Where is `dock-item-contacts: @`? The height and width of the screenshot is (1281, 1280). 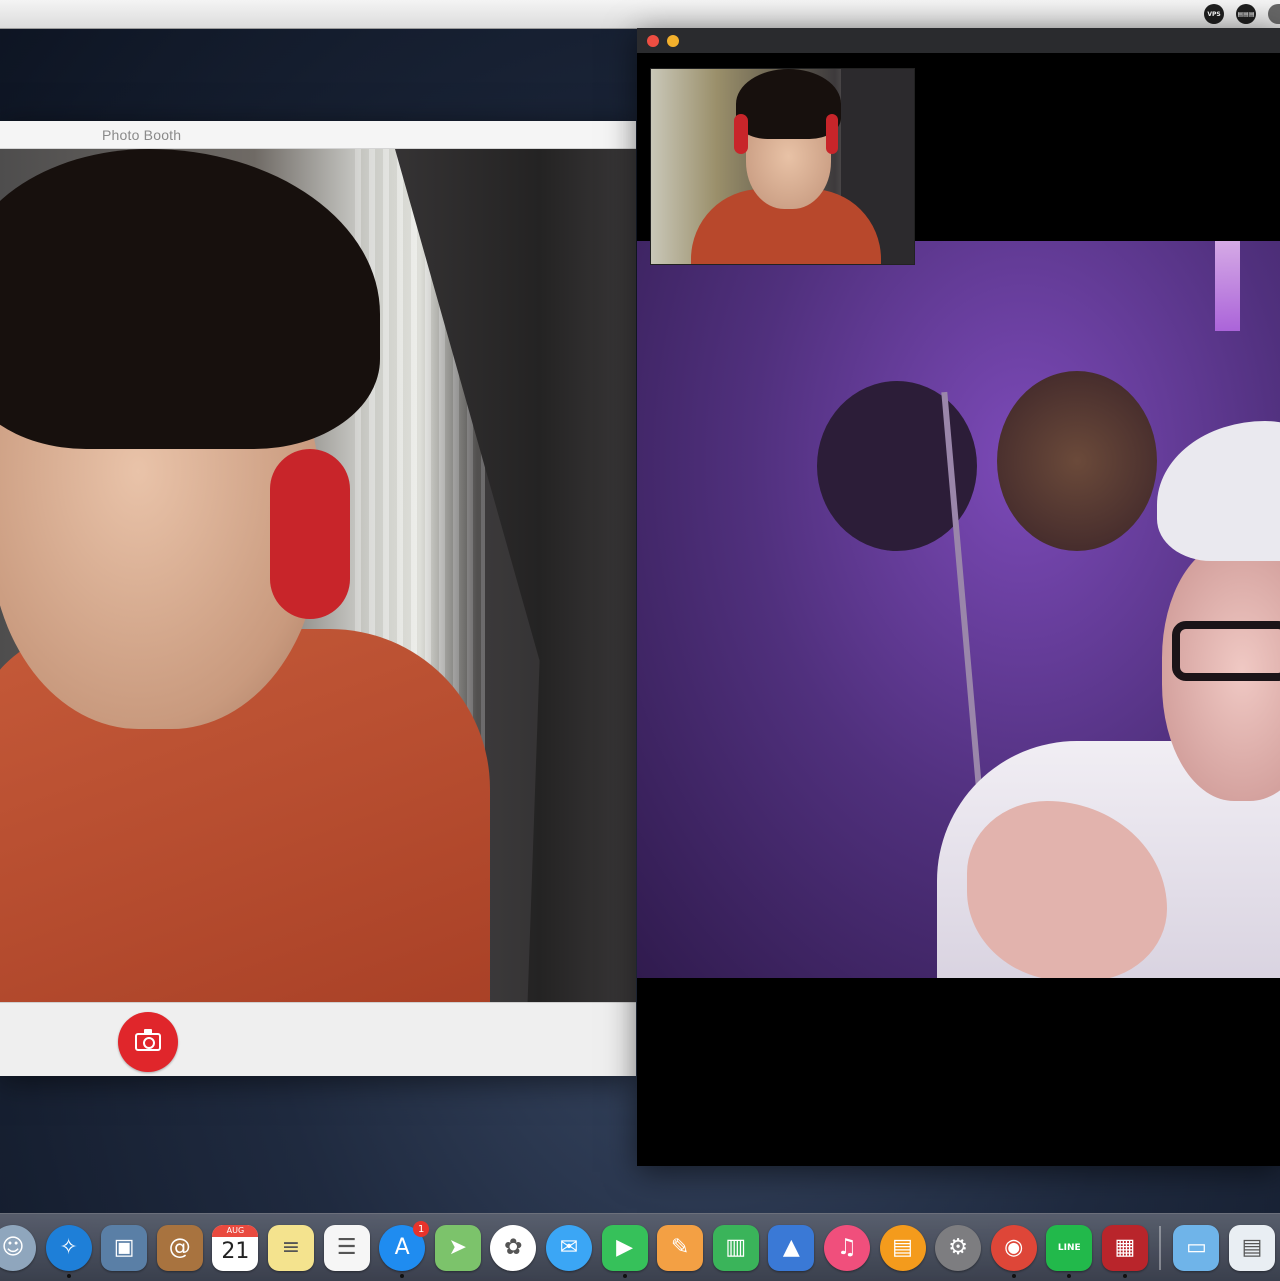
dock-item-contacts: @ is located at coordinates (179, 1248).